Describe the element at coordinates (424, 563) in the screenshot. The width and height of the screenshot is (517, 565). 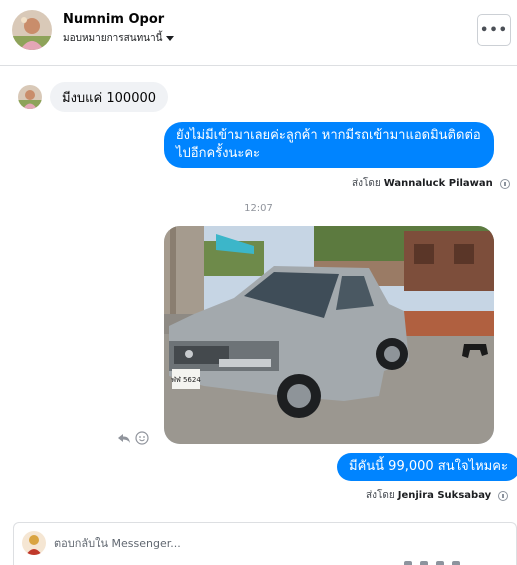
I see `sticker-icon` at that location.